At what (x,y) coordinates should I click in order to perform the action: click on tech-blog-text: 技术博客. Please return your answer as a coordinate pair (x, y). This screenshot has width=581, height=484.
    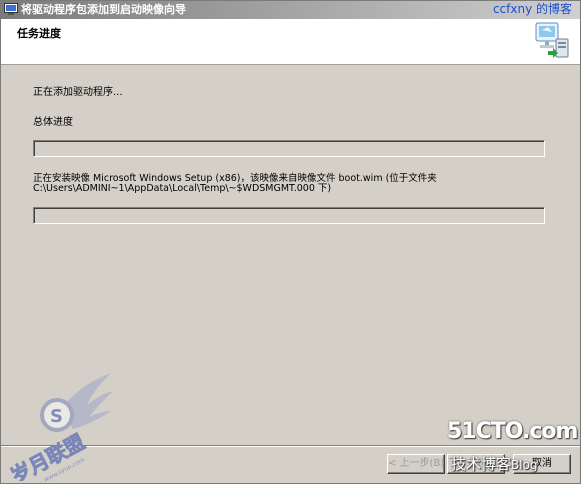
    Looking at the image, I should click on (481, 464).